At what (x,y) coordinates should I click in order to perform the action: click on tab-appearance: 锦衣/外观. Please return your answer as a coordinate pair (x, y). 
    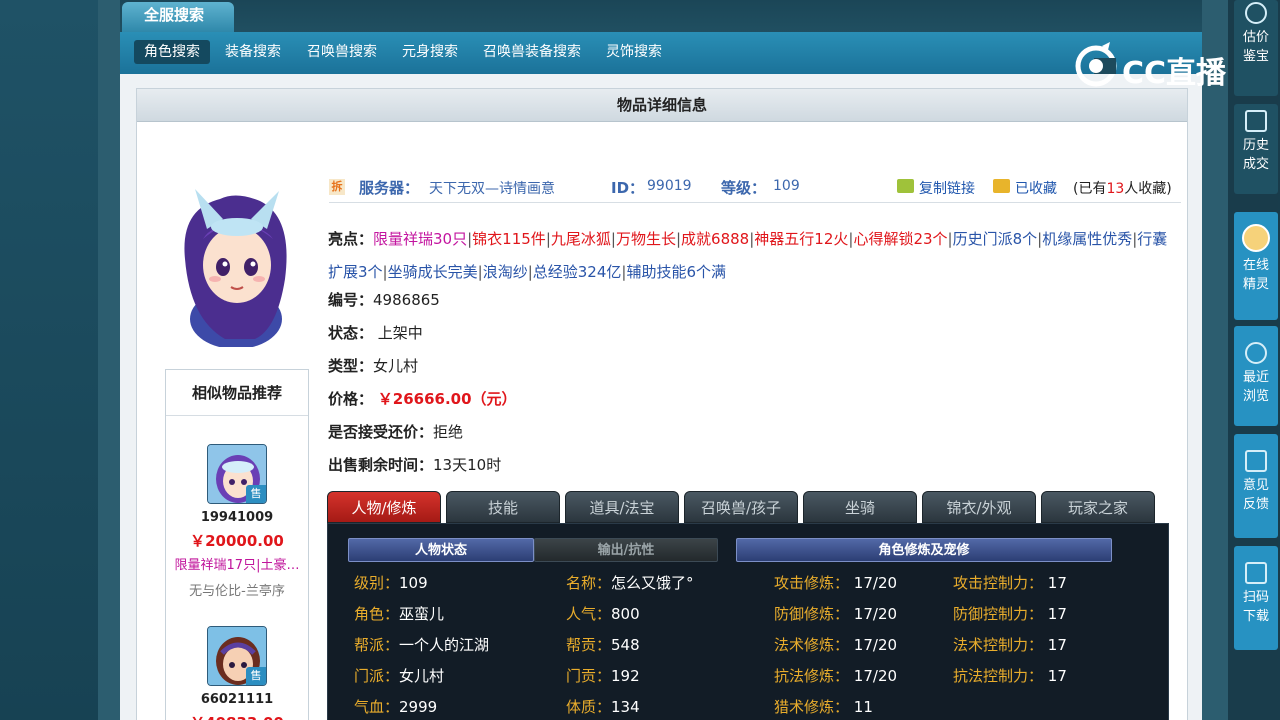
    Looking at the image, I should click on (979, 507).